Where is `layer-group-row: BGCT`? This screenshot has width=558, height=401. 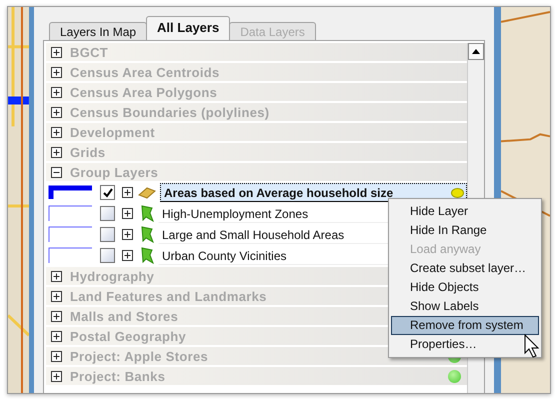
layer-group-row: BGCT is located at coordinates (256, 52).